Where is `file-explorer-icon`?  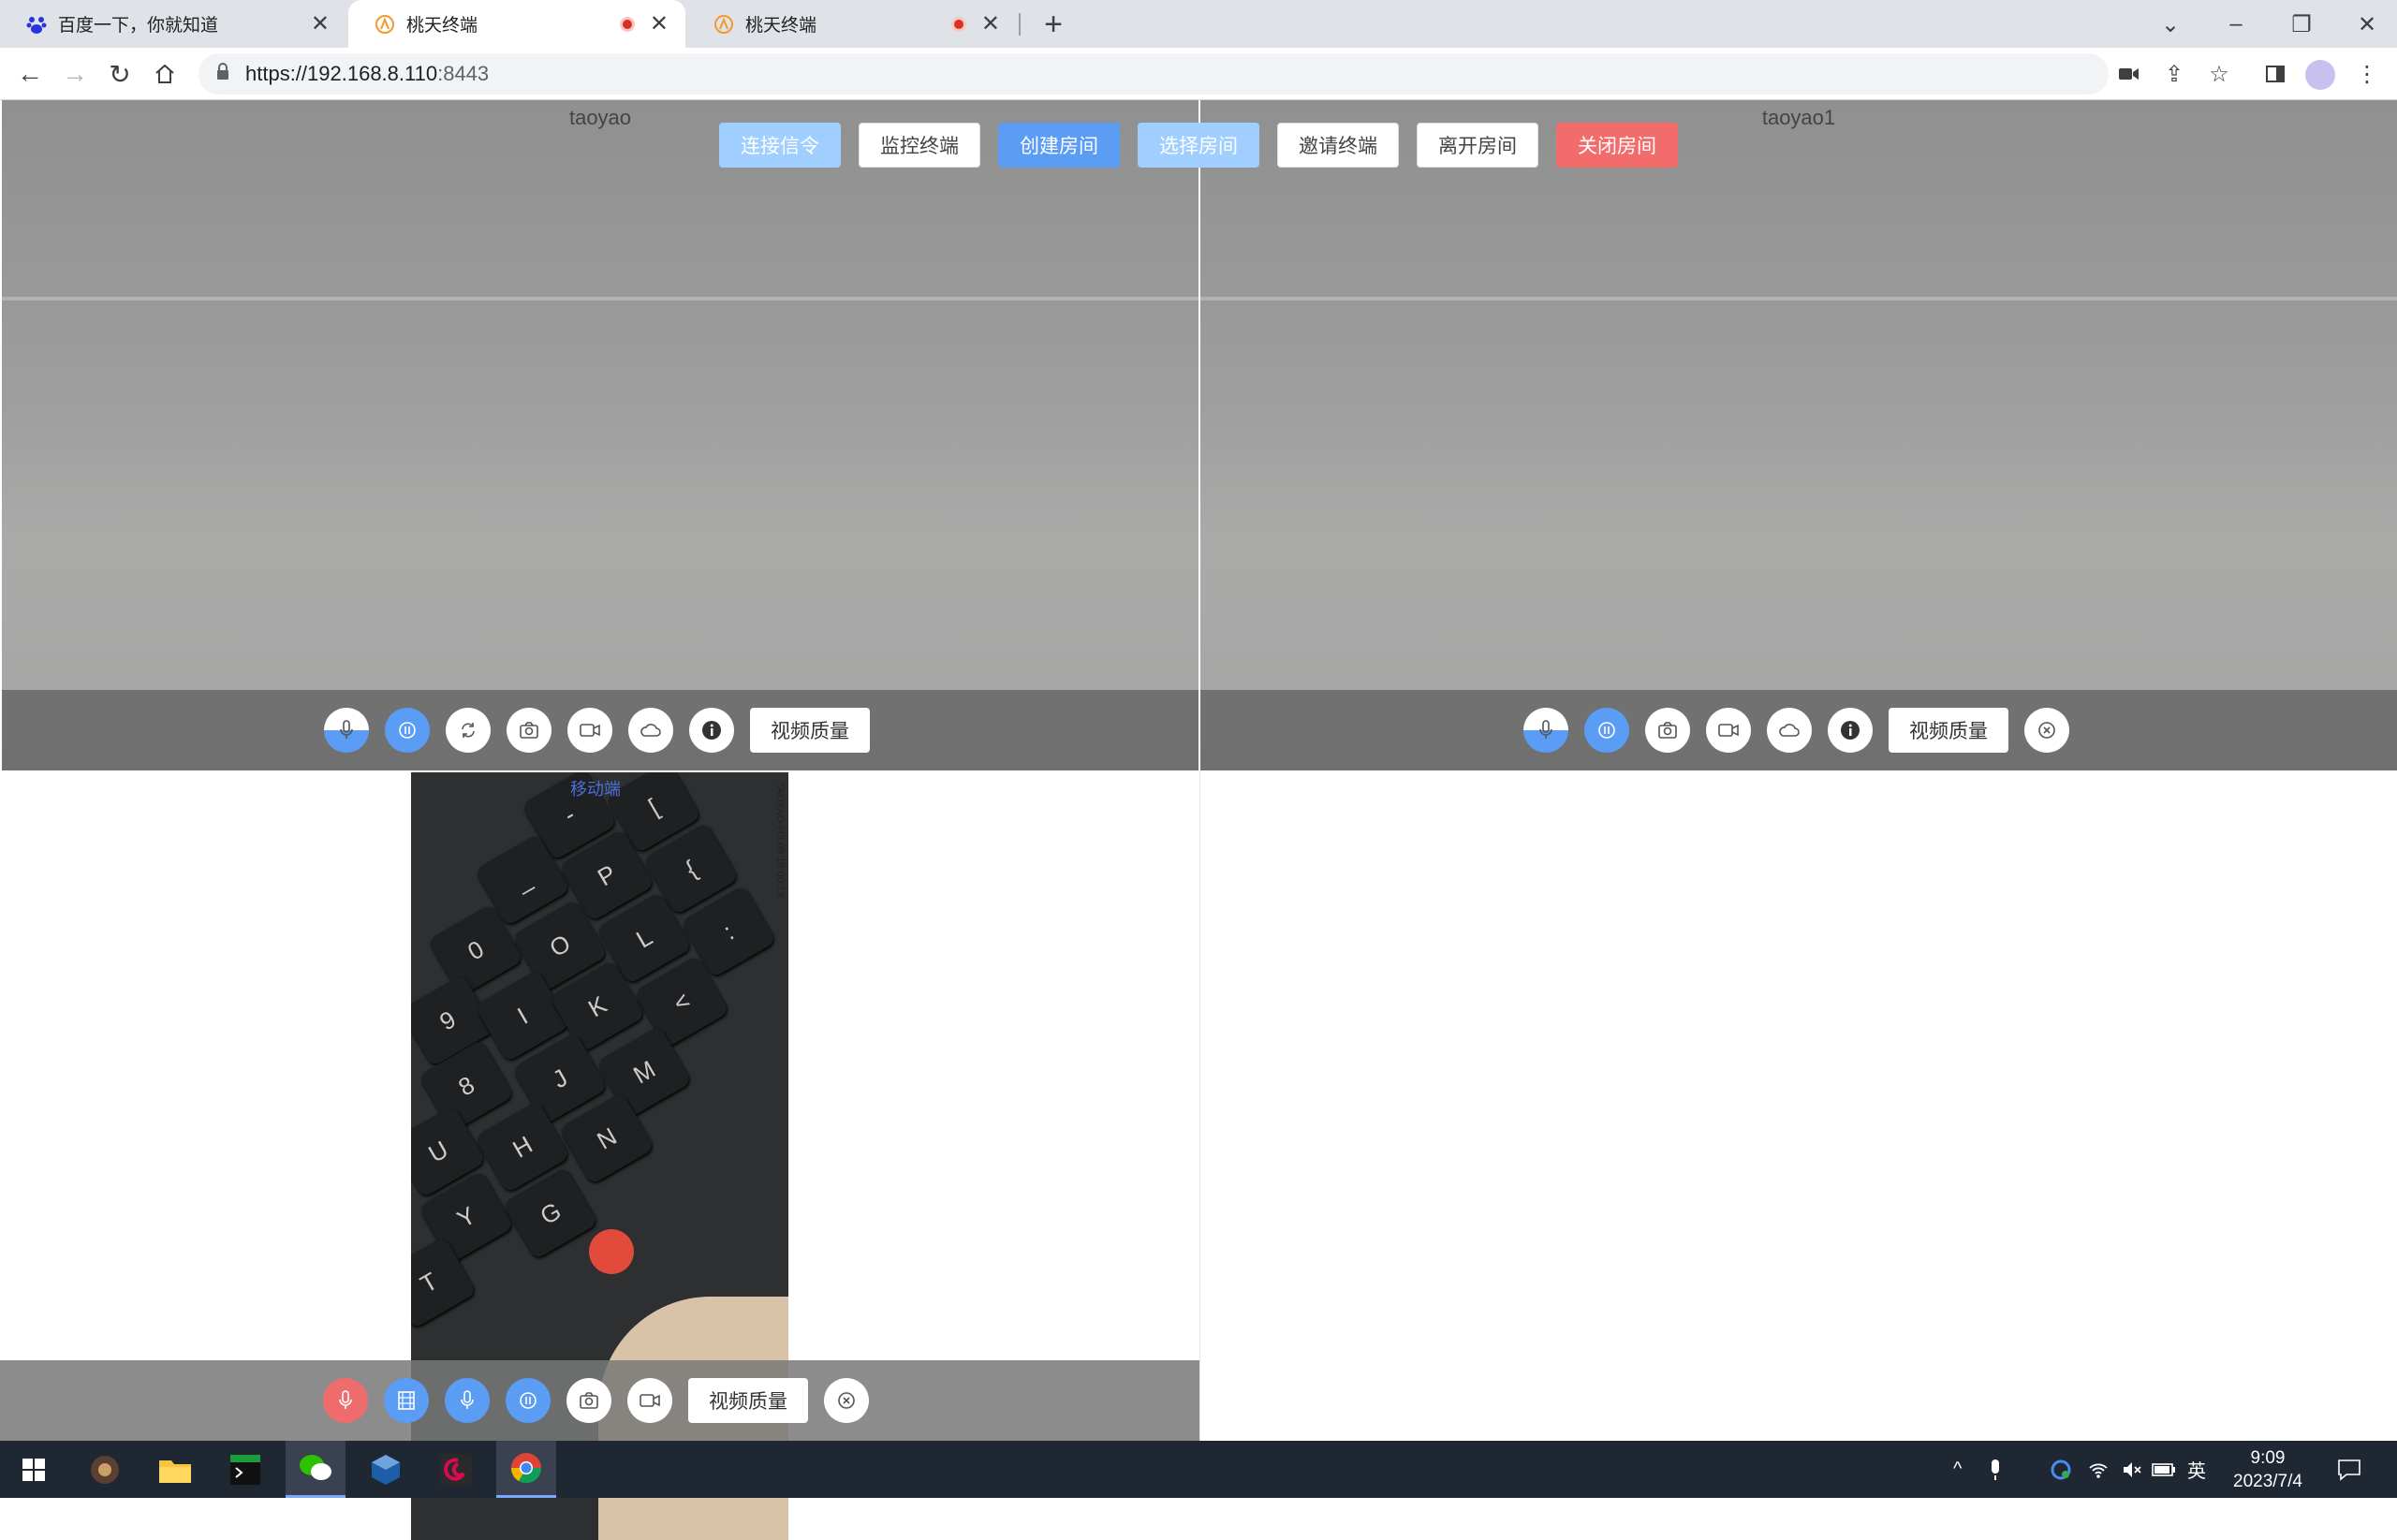
file-explorer-icon is located at coordinates (175, 1469).